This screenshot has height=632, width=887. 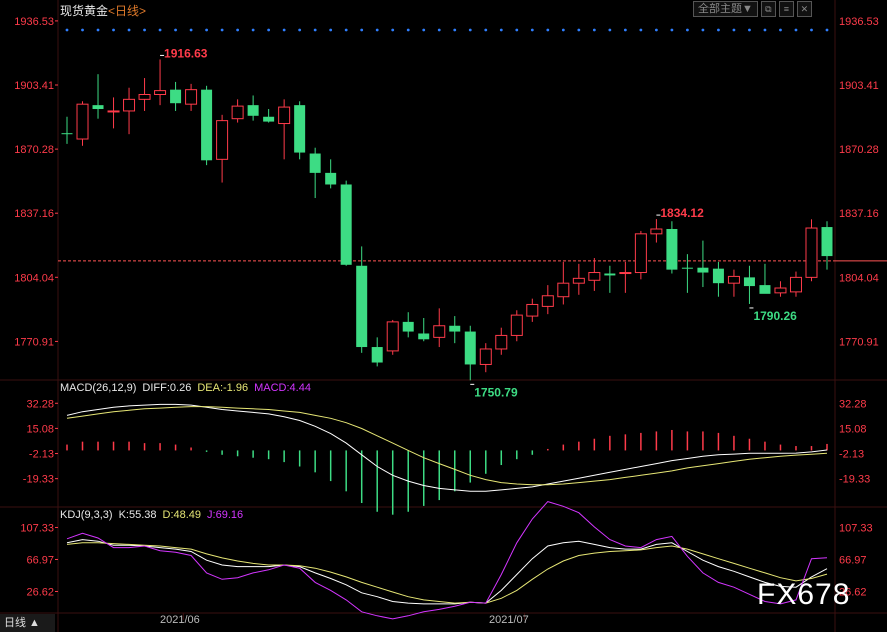 I want to click on macd-legend-dea: DEA:-1.96, so click(x=223, y=388).